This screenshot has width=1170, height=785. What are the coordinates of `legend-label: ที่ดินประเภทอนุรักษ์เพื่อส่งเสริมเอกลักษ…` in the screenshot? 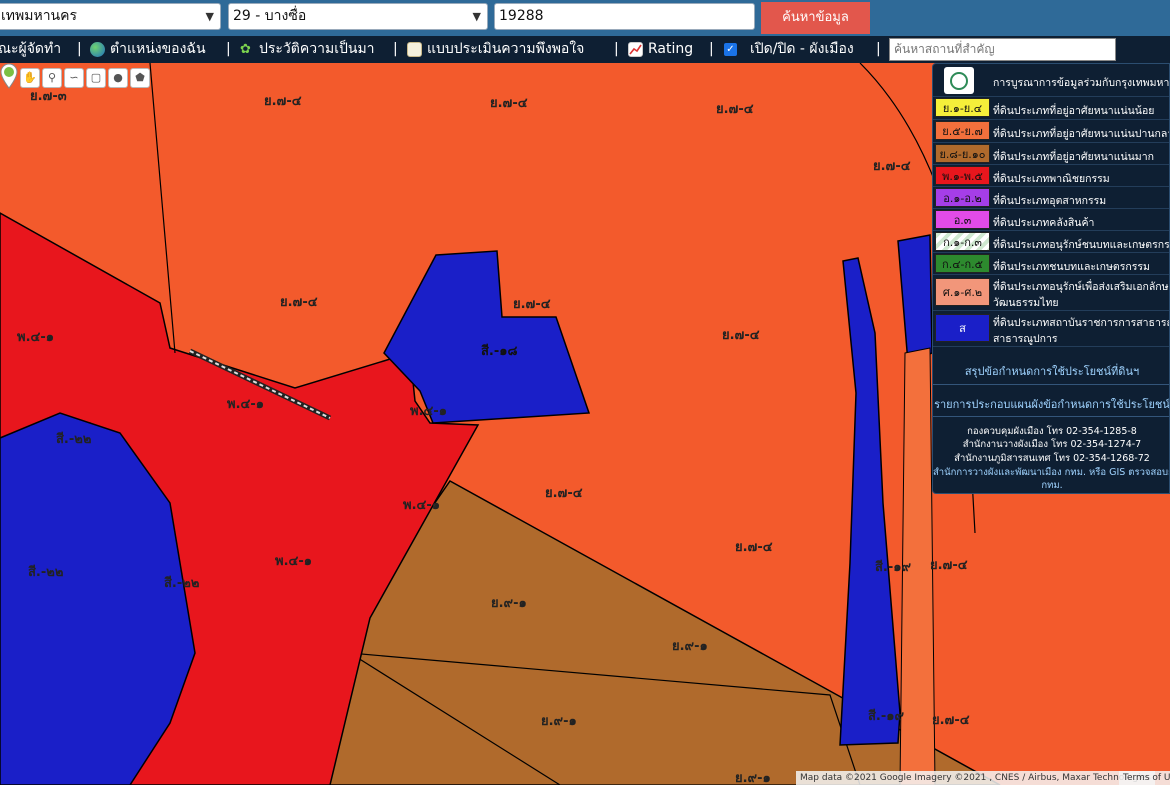 It's located at (1081, 287).